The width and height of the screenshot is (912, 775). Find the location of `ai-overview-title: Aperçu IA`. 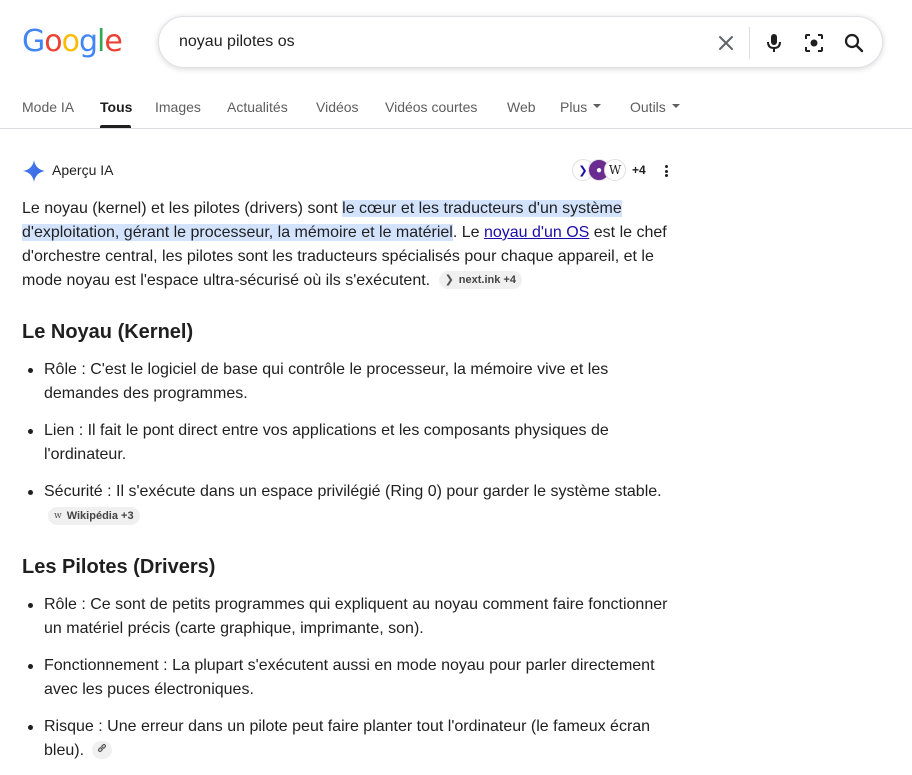

ai-overview-title: Aperçu IA is located at coordinates (83, 170).